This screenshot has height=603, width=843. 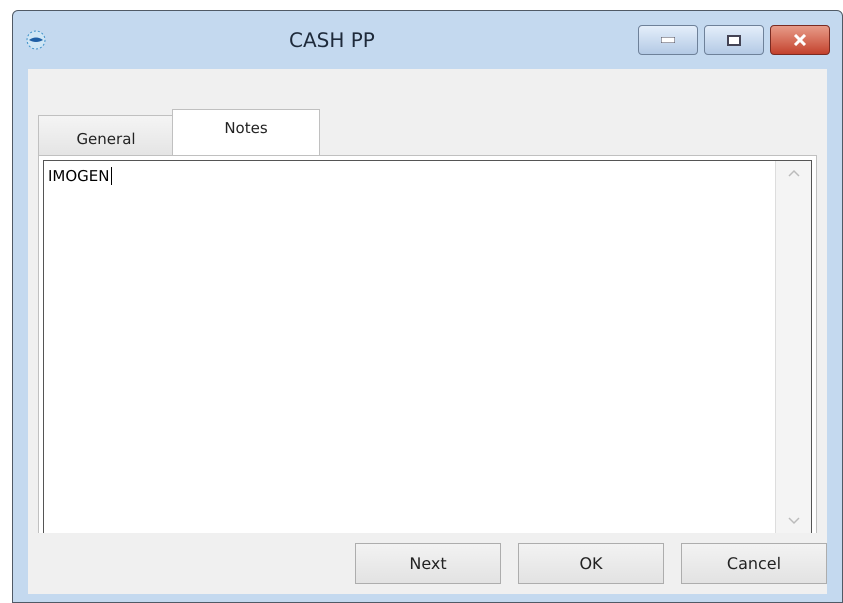 I want to click on app-globe-icon, so click(x=36, y=40).